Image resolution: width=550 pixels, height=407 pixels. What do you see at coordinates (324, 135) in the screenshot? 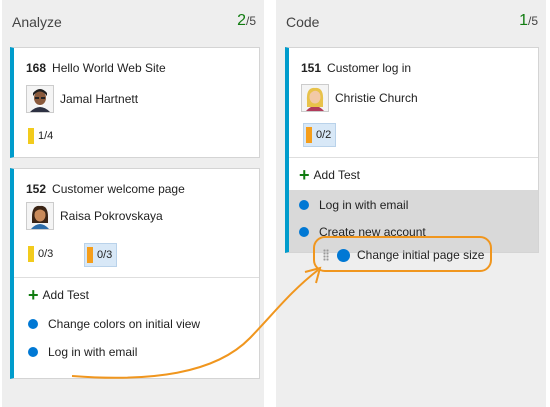
I see `task-count: 0/2` at bounding box center [324, 135].